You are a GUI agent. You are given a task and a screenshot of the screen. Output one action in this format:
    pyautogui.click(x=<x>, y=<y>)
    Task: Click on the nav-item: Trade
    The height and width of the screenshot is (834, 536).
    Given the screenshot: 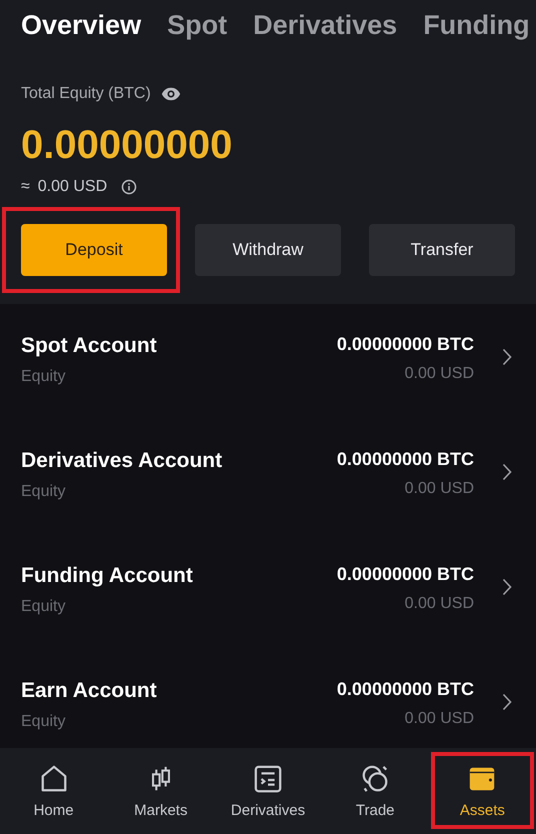 What is the action you would take?
    pyautogui.click(x=375, y=791)
    